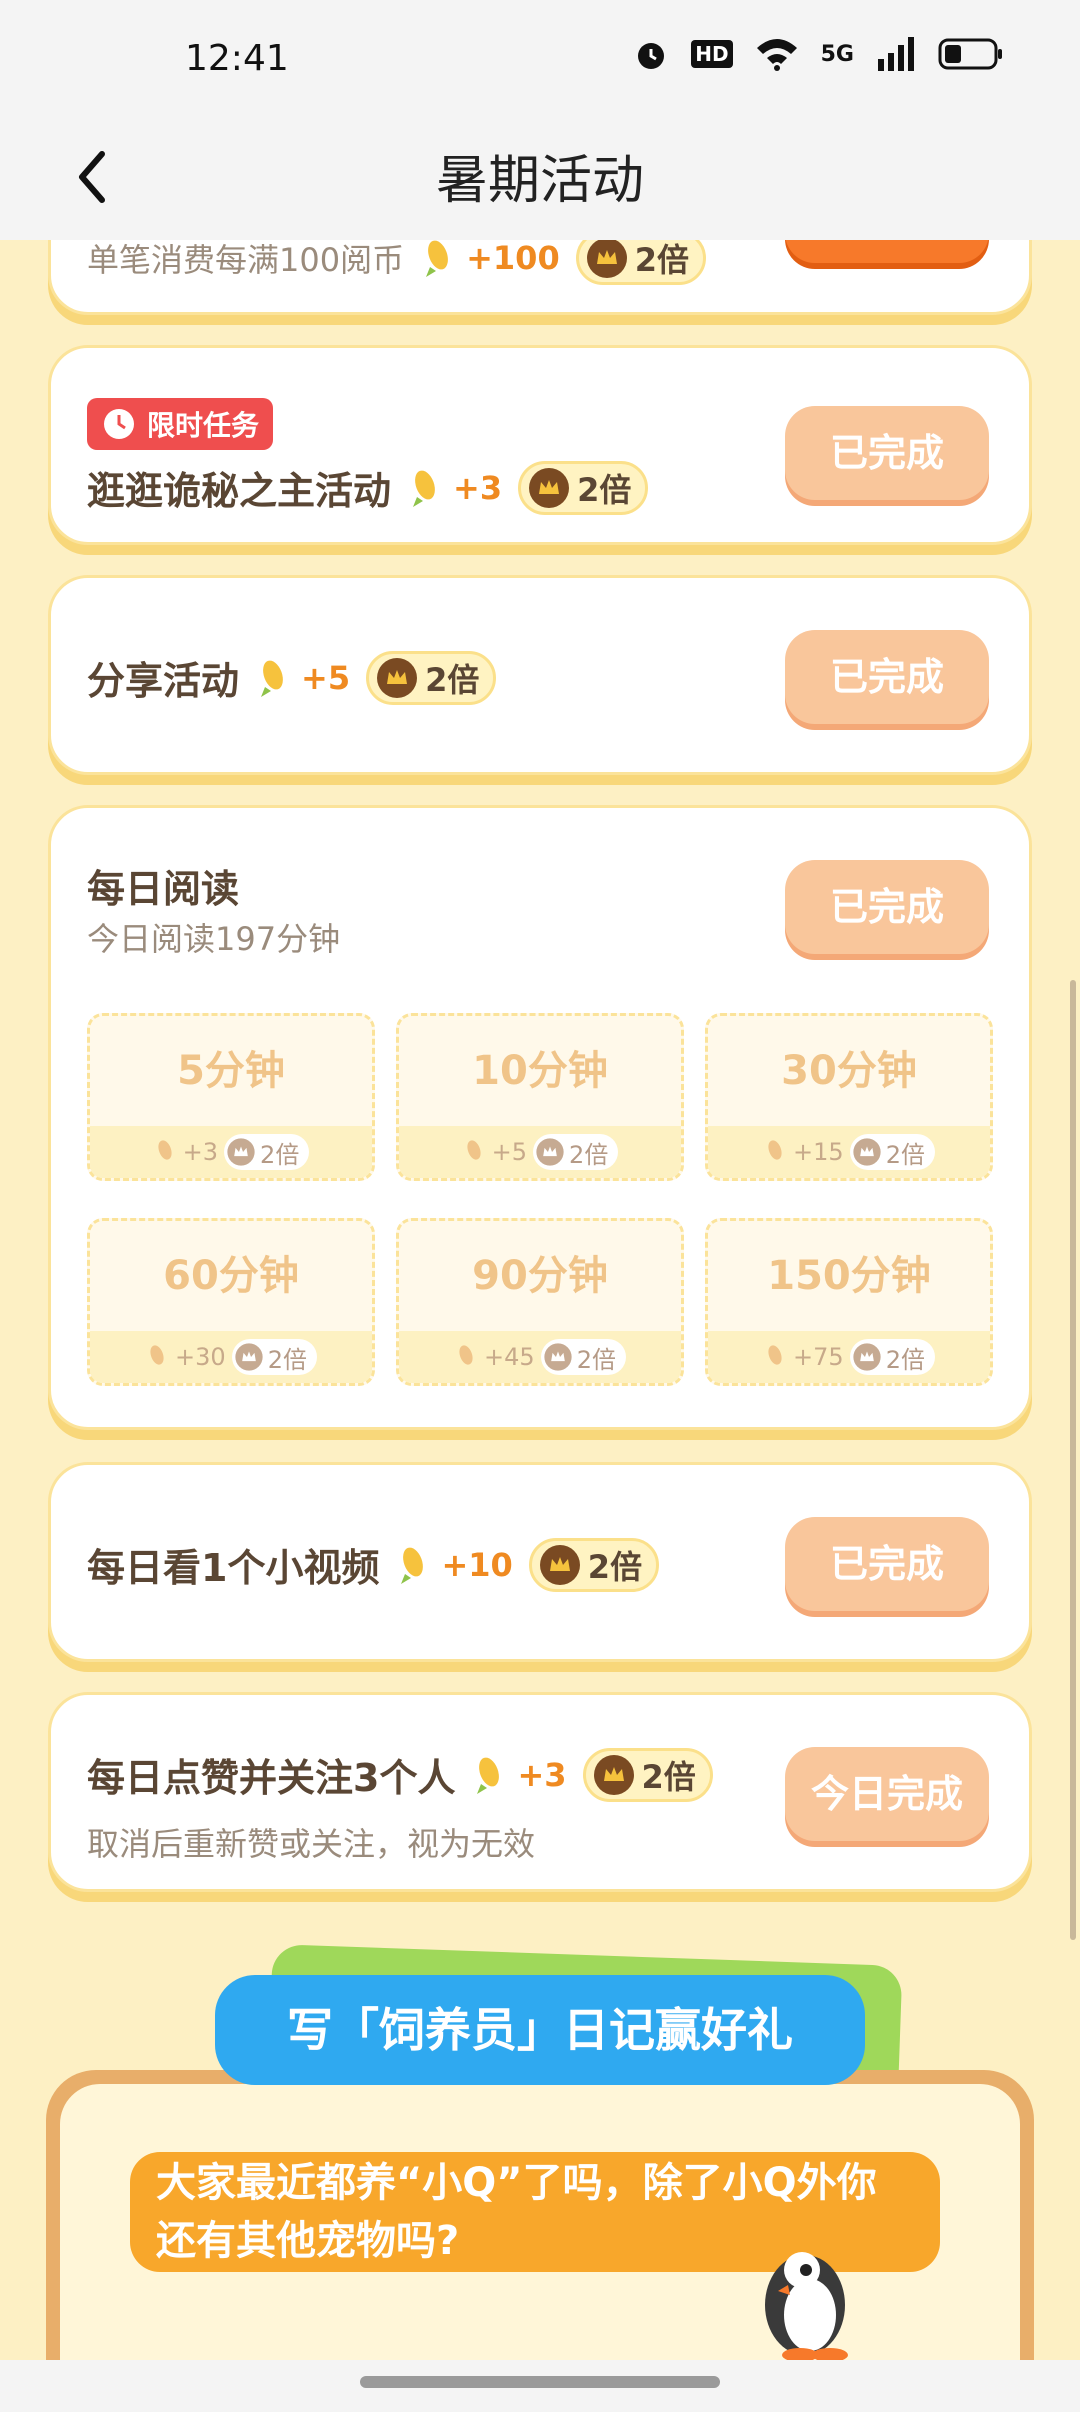 This screenshot has width=1080, height=2412. What do you see at coordinates (849, 1071) in the screenshot?
I see `tile-label: 30分钟` at bounding box center [849, 1071].